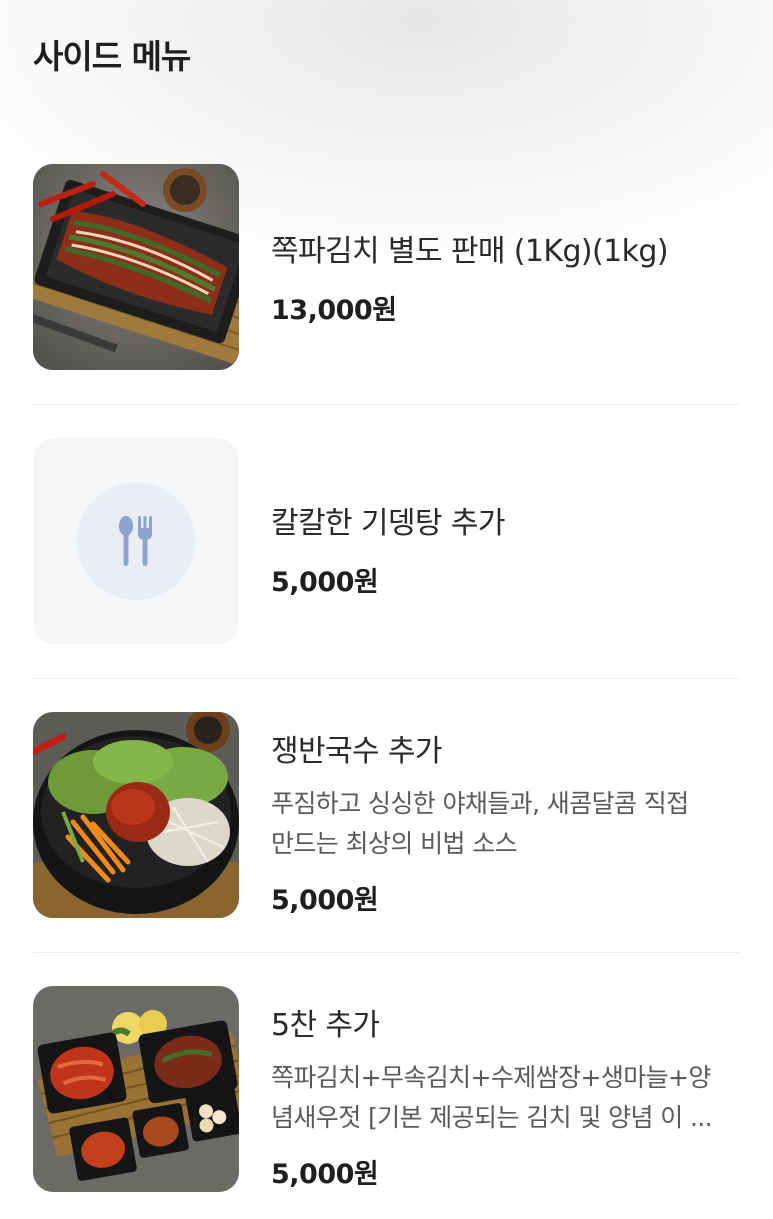 This screenshot has width=773, height=1219. What do you see at coordinates (394, 843) in the screenshot?
I see `description-line: 만드는 최상의 비법 소스` at bounding box center [394, 843].